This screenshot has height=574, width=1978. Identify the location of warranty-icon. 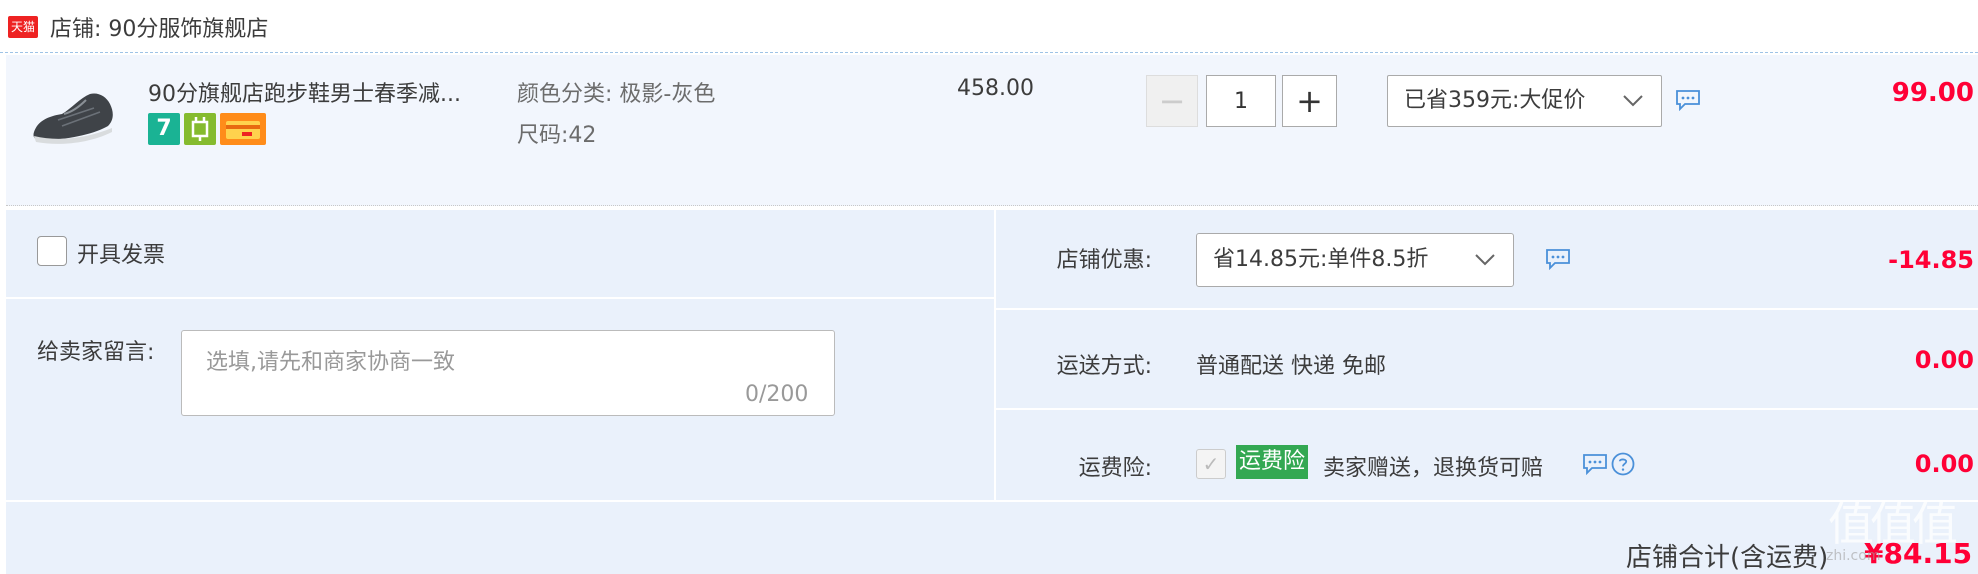
(200, 129).